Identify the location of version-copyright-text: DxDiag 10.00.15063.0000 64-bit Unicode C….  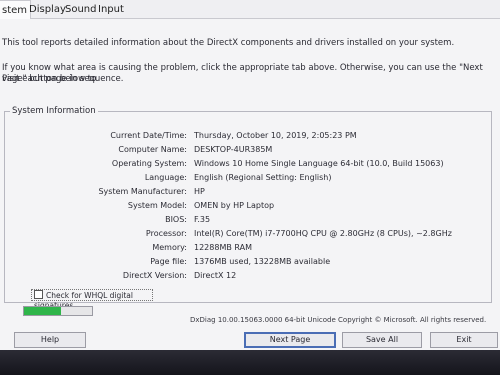
(338, 320).